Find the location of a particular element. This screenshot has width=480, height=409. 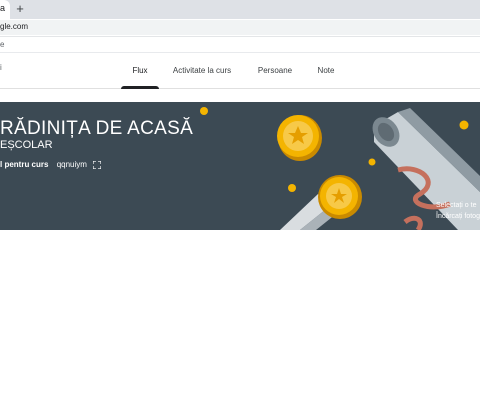

classroom-header: i Flux Activitate la curs Persoane Note is located at coordinates (240, 71).